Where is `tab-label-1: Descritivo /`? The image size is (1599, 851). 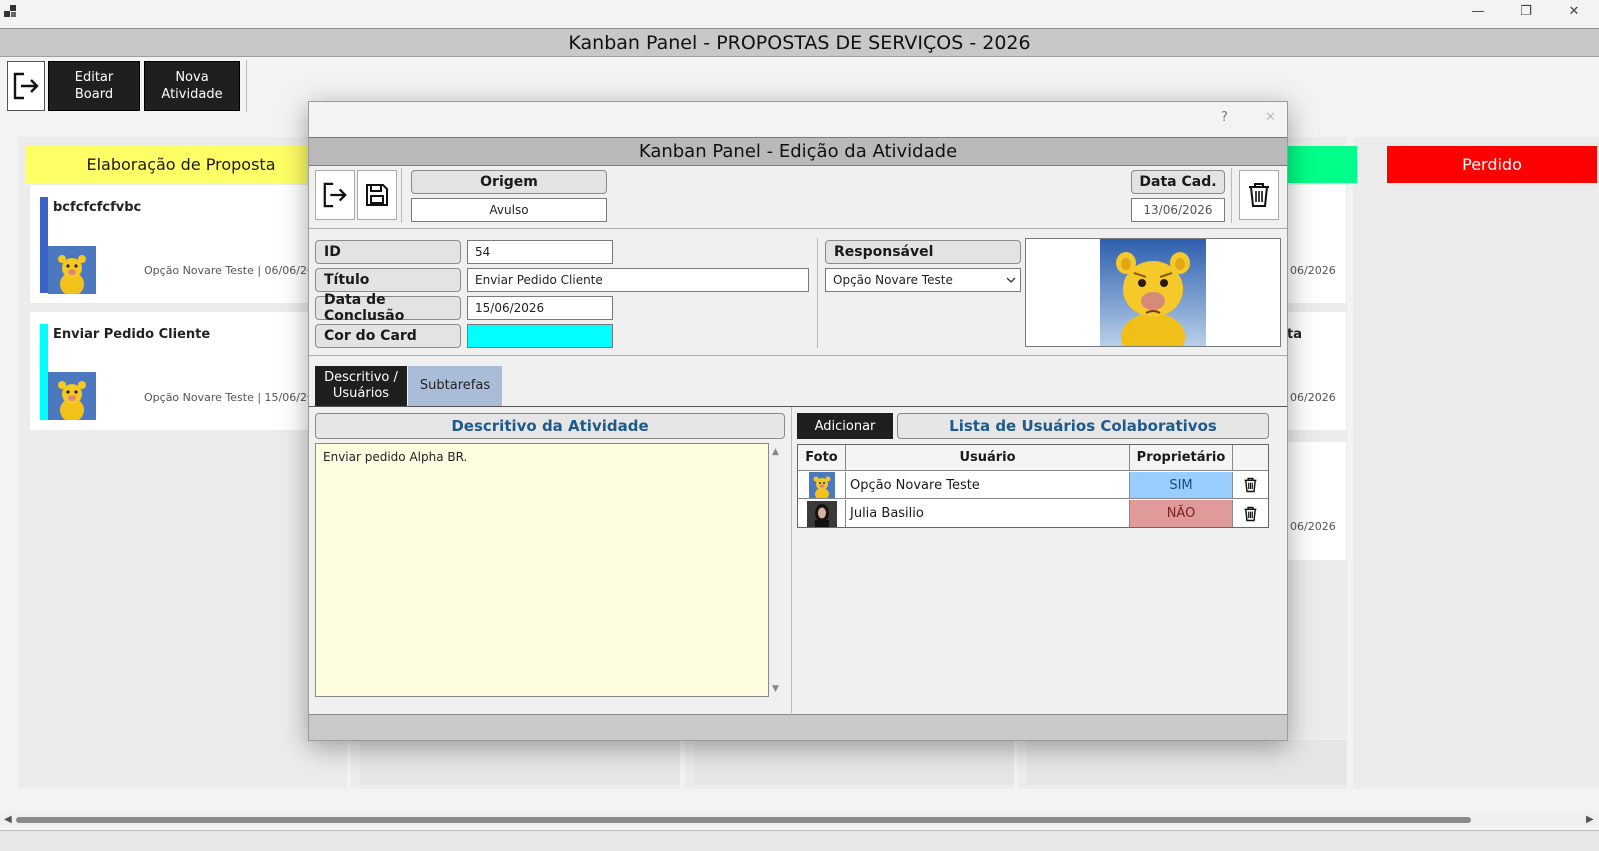 tab-label-1: Descritivo / is located at coordinates (361, 377).